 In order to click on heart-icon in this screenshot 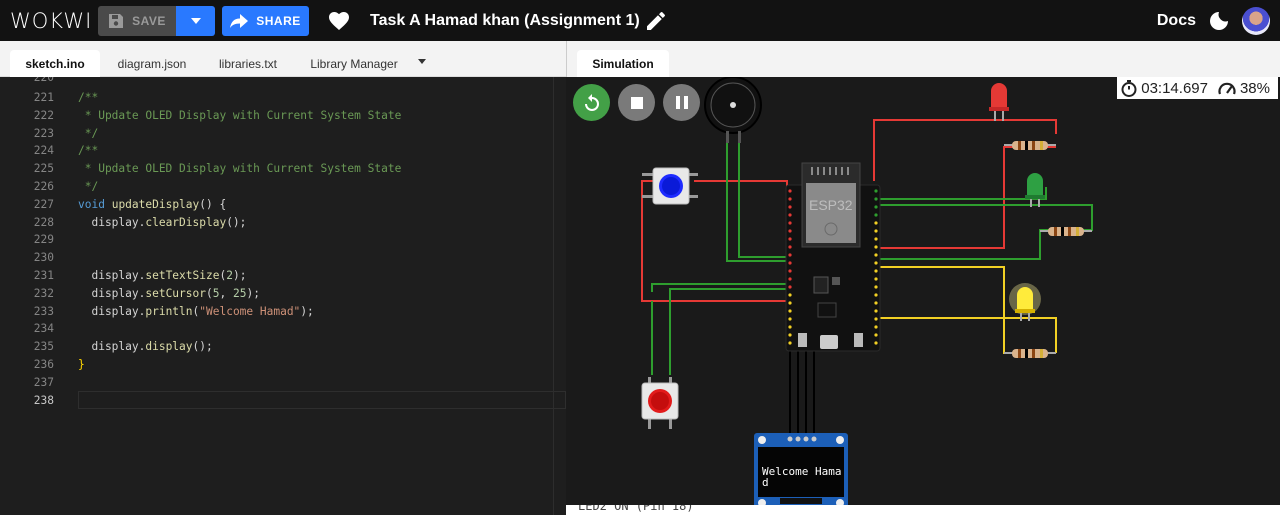, I will do `click(339, 20)`.